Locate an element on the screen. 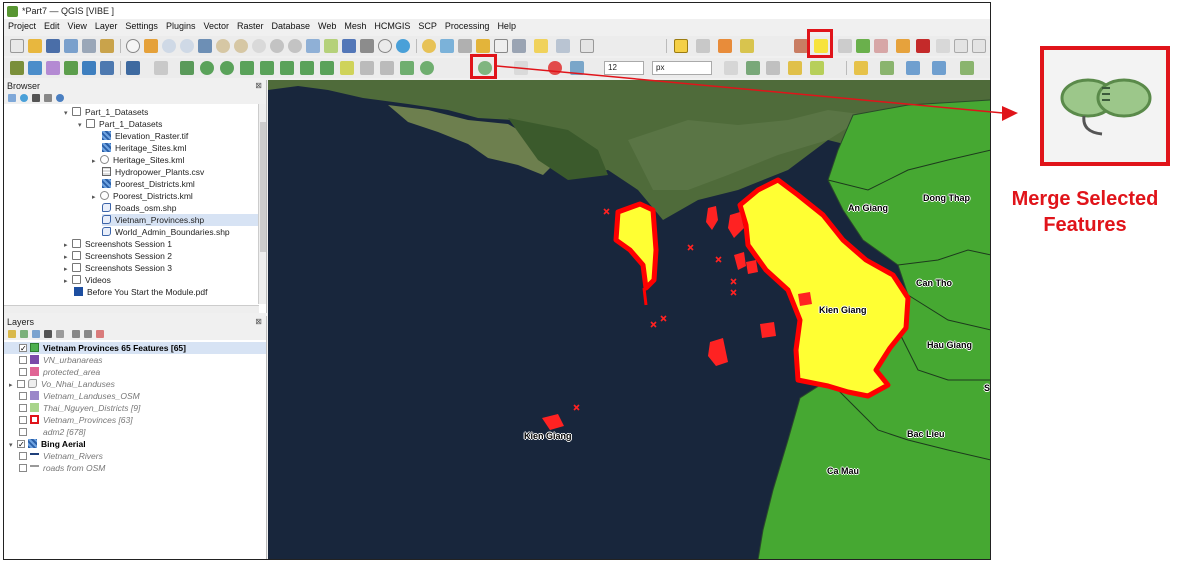 The height and width of the screenshot is (570, 1177). callout-line-1: Merge Selected is located at coordinates (1085, 199).